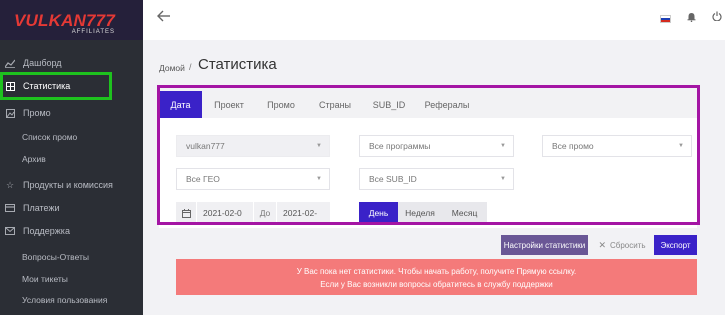 This screenshot has width=725, height=315. What do you see at coordinates (71, 113) in the screenshot?
I see `sidebar-item-promo: Промо` at bounding box center [71, 113].